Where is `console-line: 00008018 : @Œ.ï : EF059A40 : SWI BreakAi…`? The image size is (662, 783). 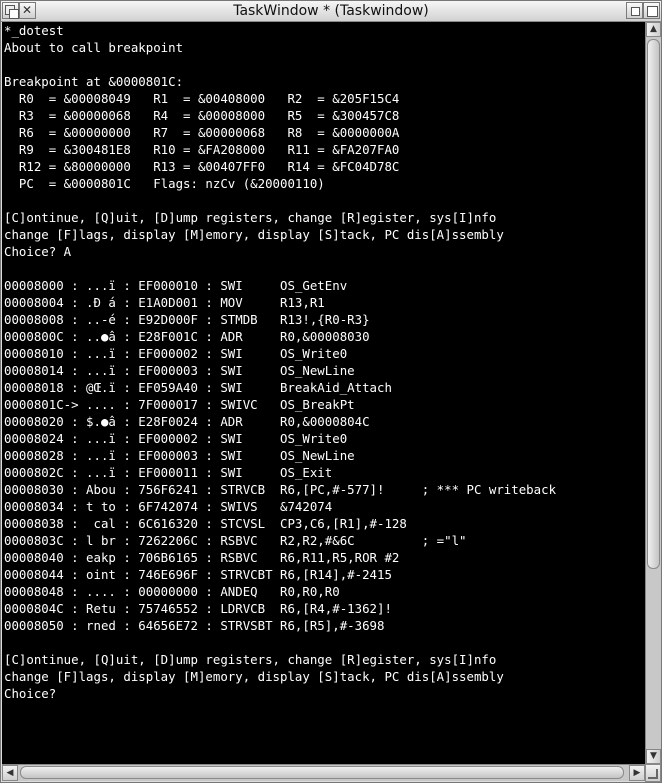
console-line: 00008018 : @Œ.ï : EF059A40 : SWI BreakAi… is located at coordinates (198, 387).